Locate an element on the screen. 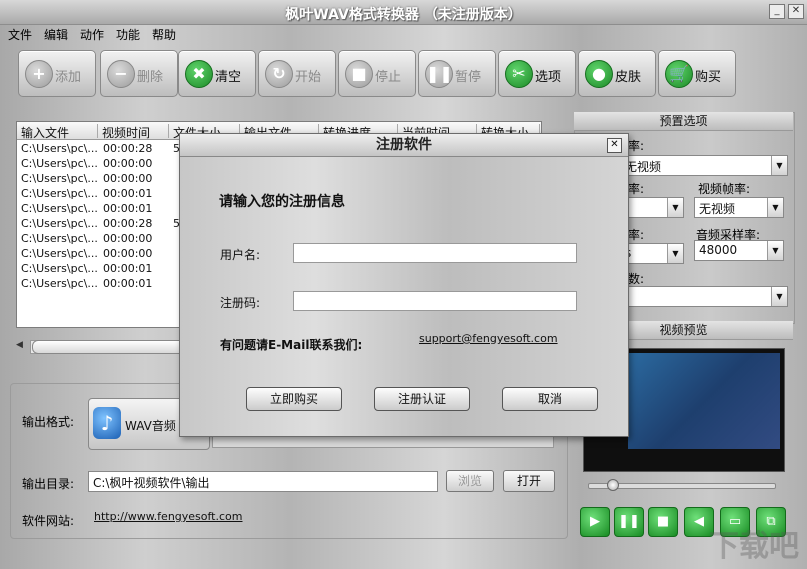  reg-code-input is located at coordinates (435, 301).